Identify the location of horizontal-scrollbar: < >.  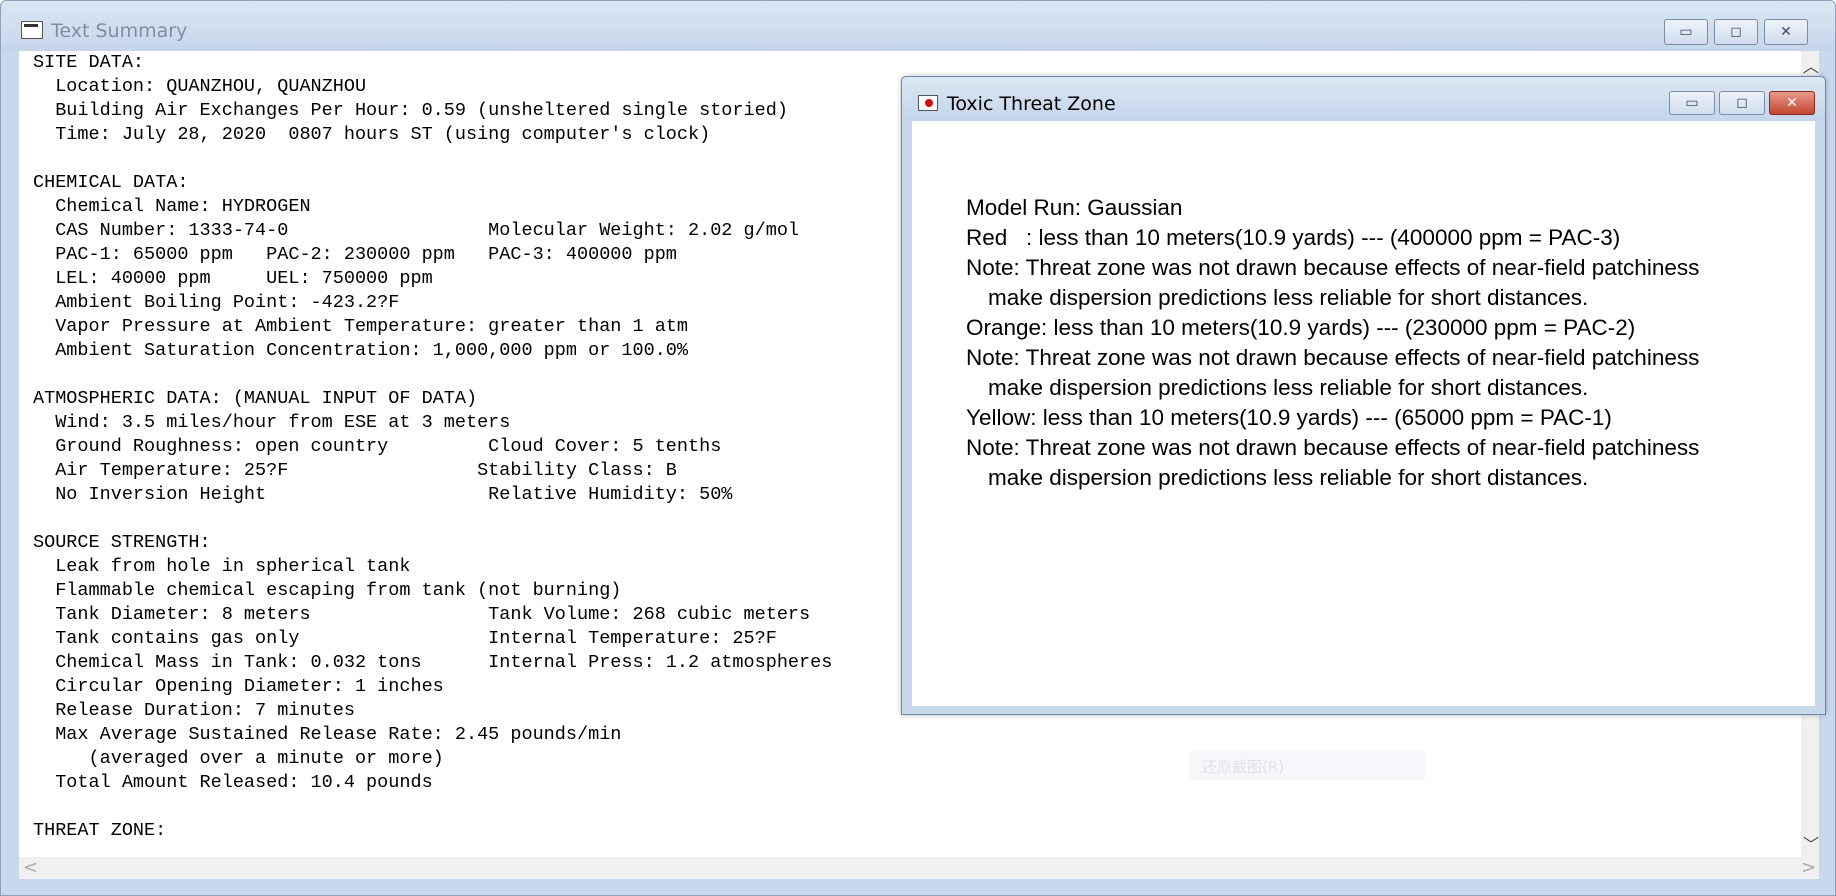
(919, 868).